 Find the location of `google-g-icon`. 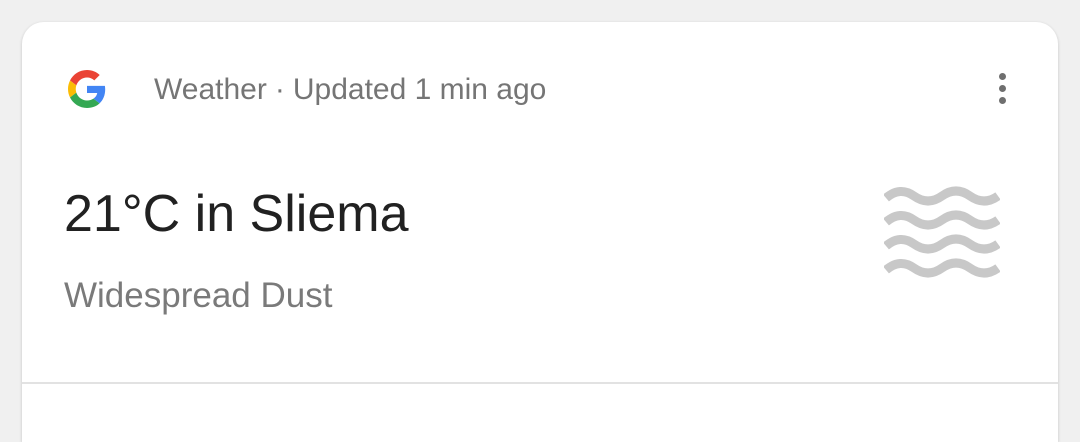

google-g-icon is located at coordinates (87, 89).